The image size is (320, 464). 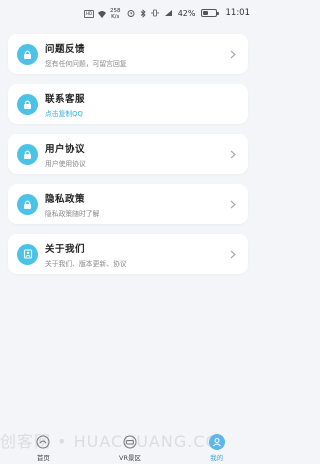 What do you see at coordinates (130, 458) in the screenshot?
I see `tab-label: VR景区` at bounding box center [130, 458].